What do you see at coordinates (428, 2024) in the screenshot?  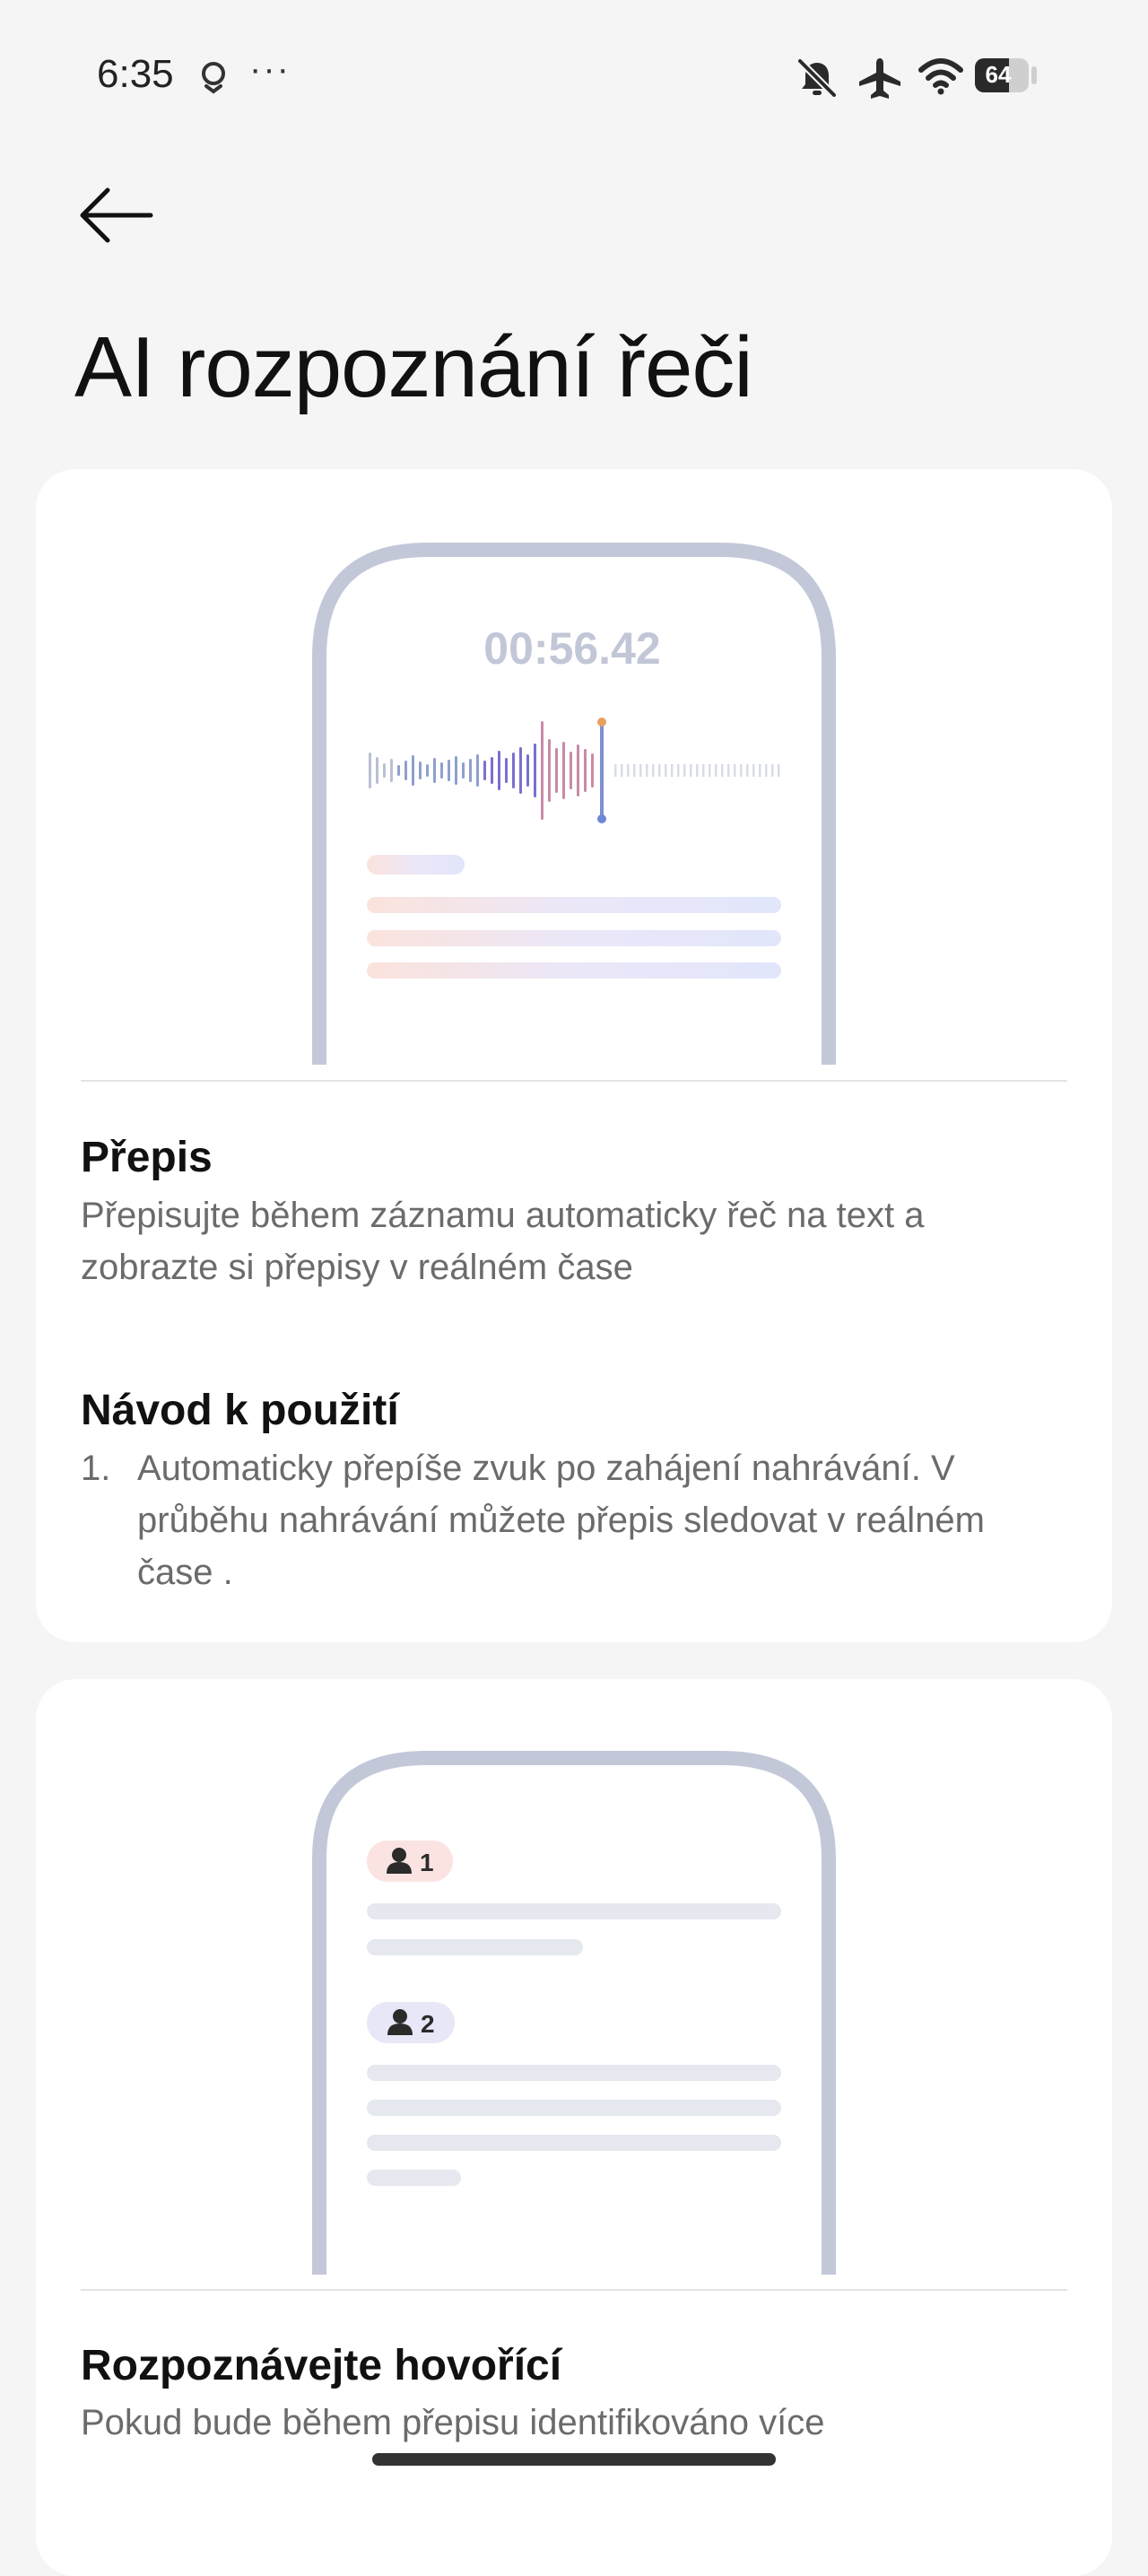 I see `speaker-2-label: 2` at bounding box center [428, 2024].